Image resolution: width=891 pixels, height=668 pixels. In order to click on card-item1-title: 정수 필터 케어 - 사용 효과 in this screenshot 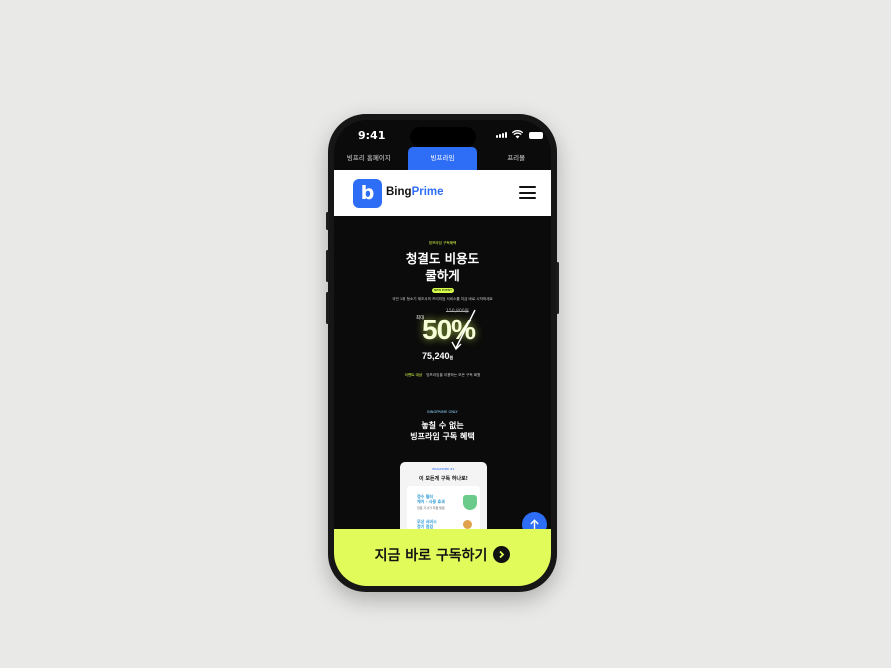, I will do `click(431, 499)`.